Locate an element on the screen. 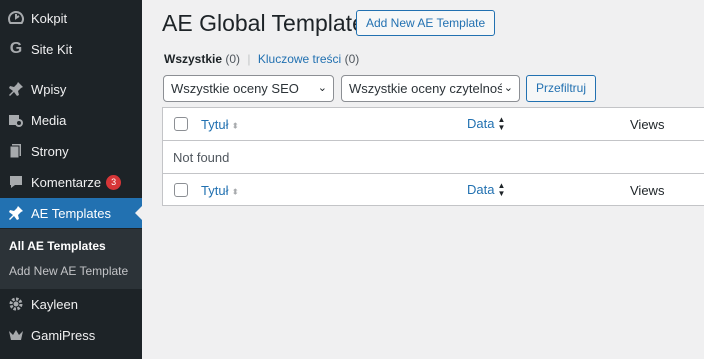 This screenshot has height=359, width=704. menu-item-media: Media is located at coordinates (71, 120).